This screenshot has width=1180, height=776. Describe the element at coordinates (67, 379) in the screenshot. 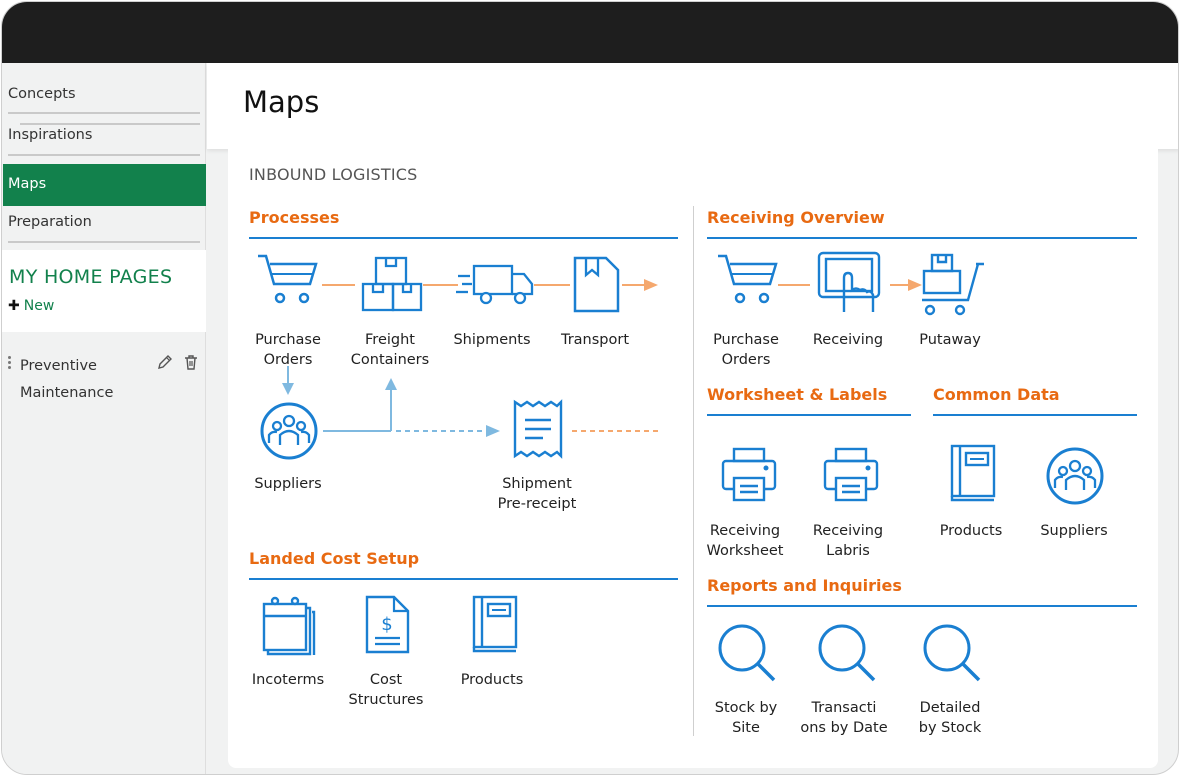

I see `home-page-label: Preventive Maintenance` at that location.